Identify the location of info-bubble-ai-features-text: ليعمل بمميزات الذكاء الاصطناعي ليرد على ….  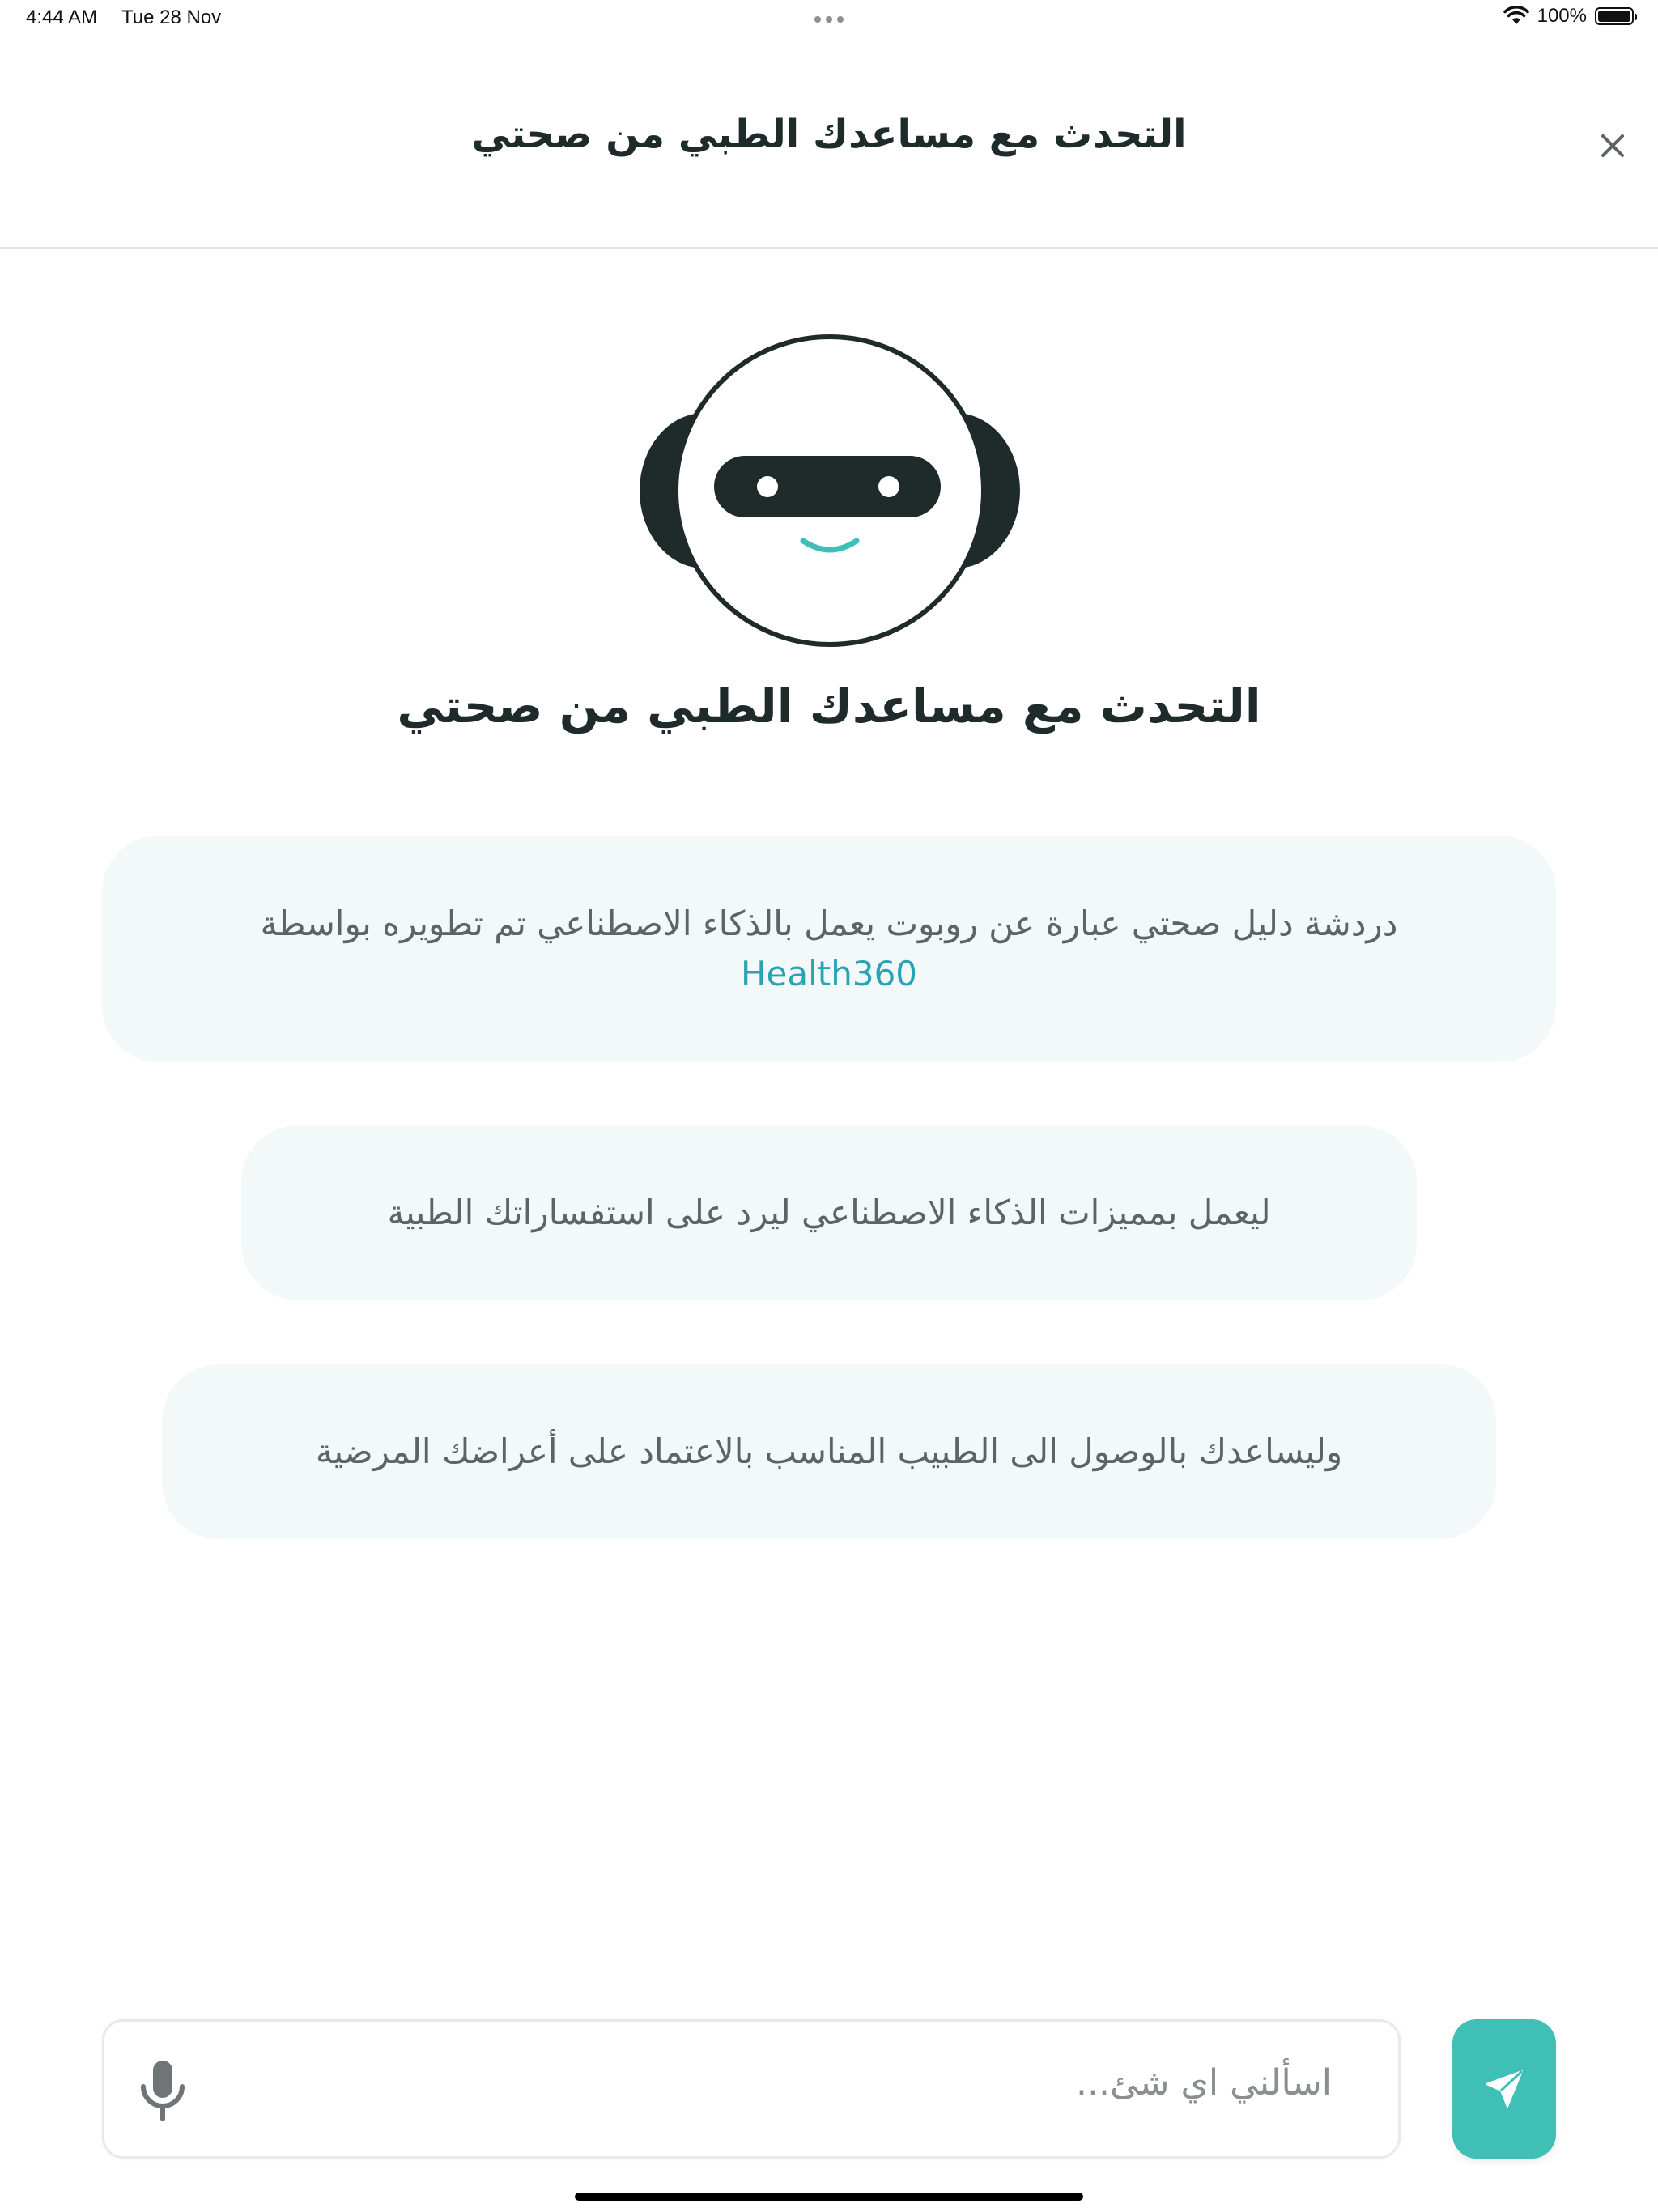
(829, 1213).